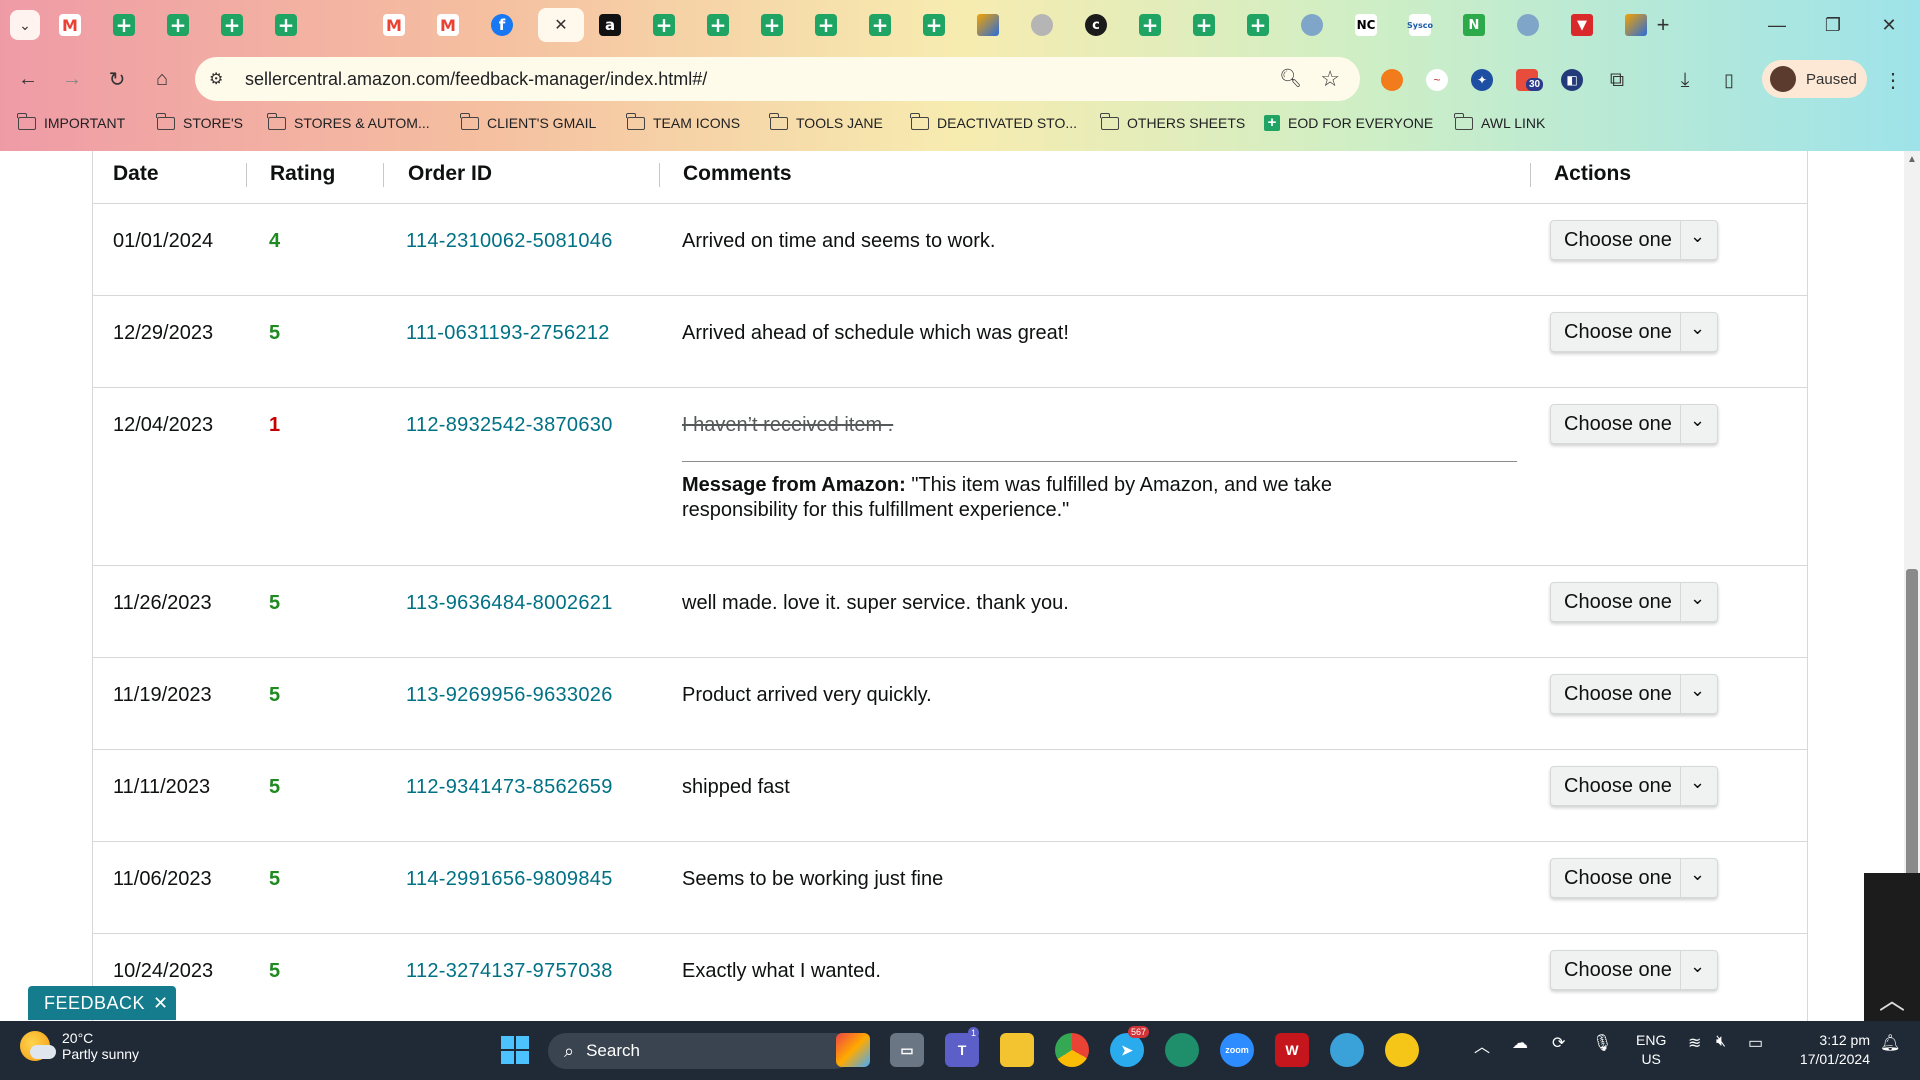  I want to click on order-id-link: 111-0631193-2756212, so click(508, 333).